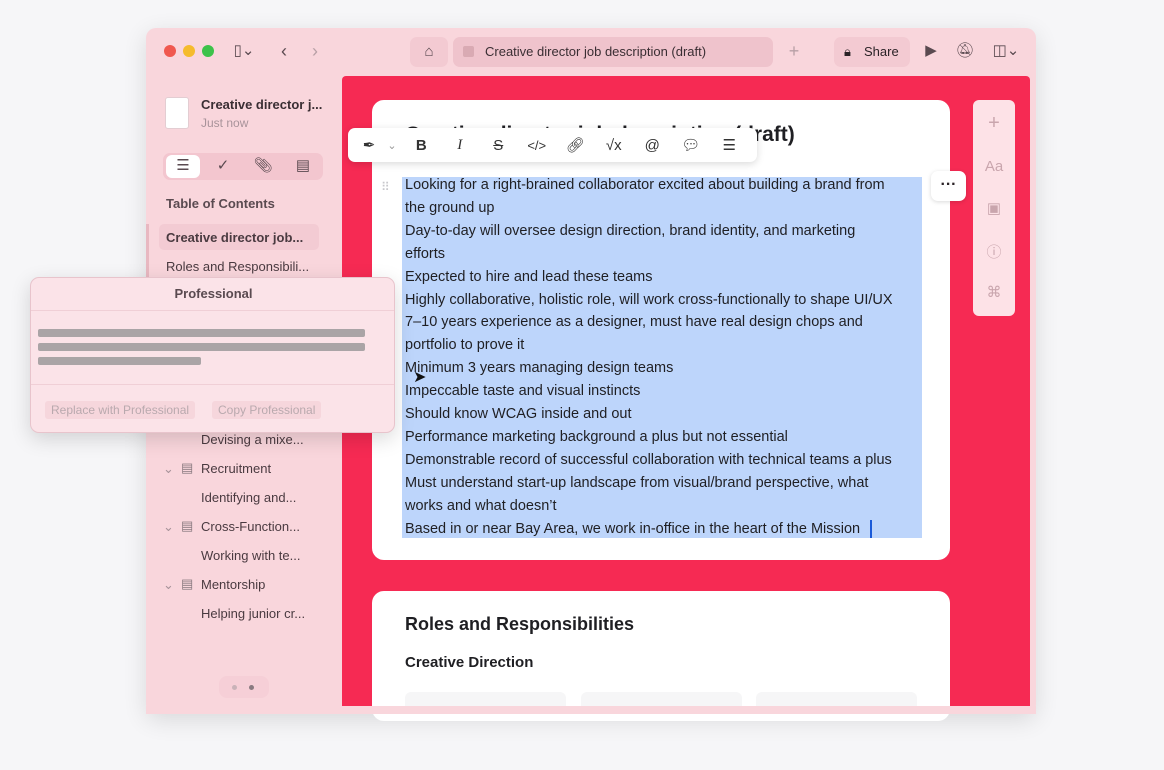 Image resolution: width=1164 pixels, height=770 pixels. What do you see at coordinates (528, 277) in the screenshot?
I see `document-line: Expected to hire and lead these teams` at bounding box center [528, 277].